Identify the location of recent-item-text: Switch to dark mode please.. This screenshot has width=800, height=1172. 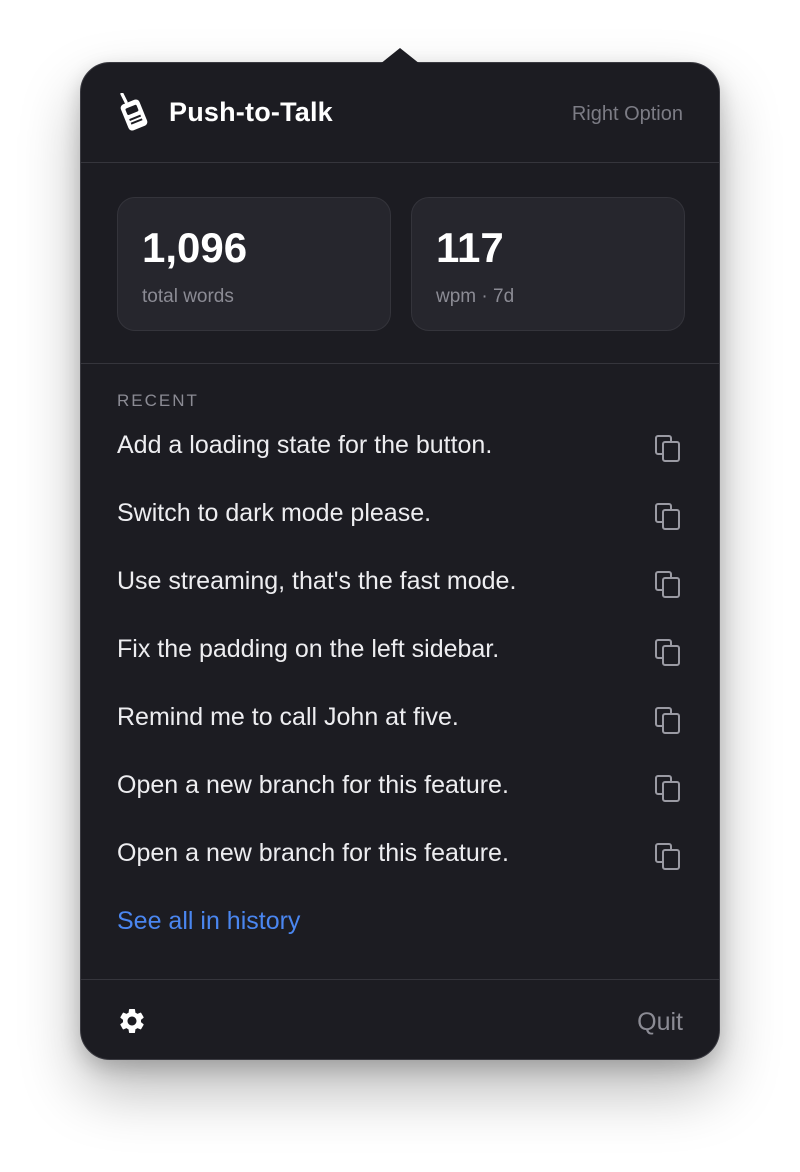
(274, 513).